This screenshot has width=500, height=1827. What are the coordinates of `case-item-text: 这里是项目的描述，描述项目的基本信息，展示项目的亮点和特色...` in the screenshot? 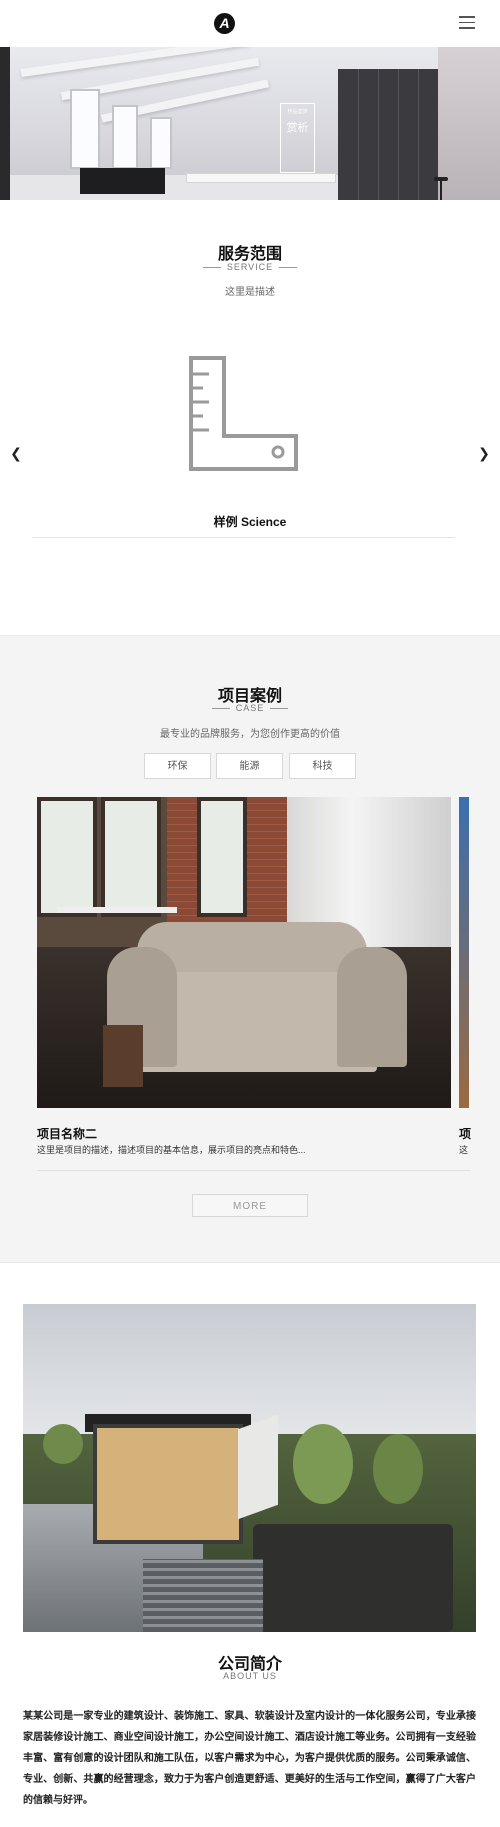 It's located at (171, 1150).